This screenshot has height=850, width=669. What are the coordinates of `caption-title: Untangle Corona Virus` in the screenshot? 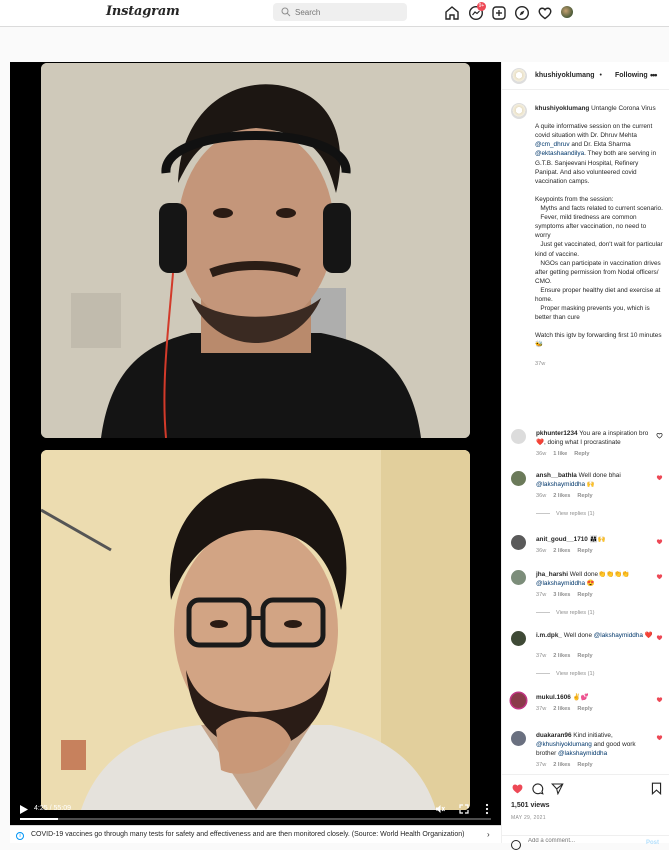 It's located at (623, 108).